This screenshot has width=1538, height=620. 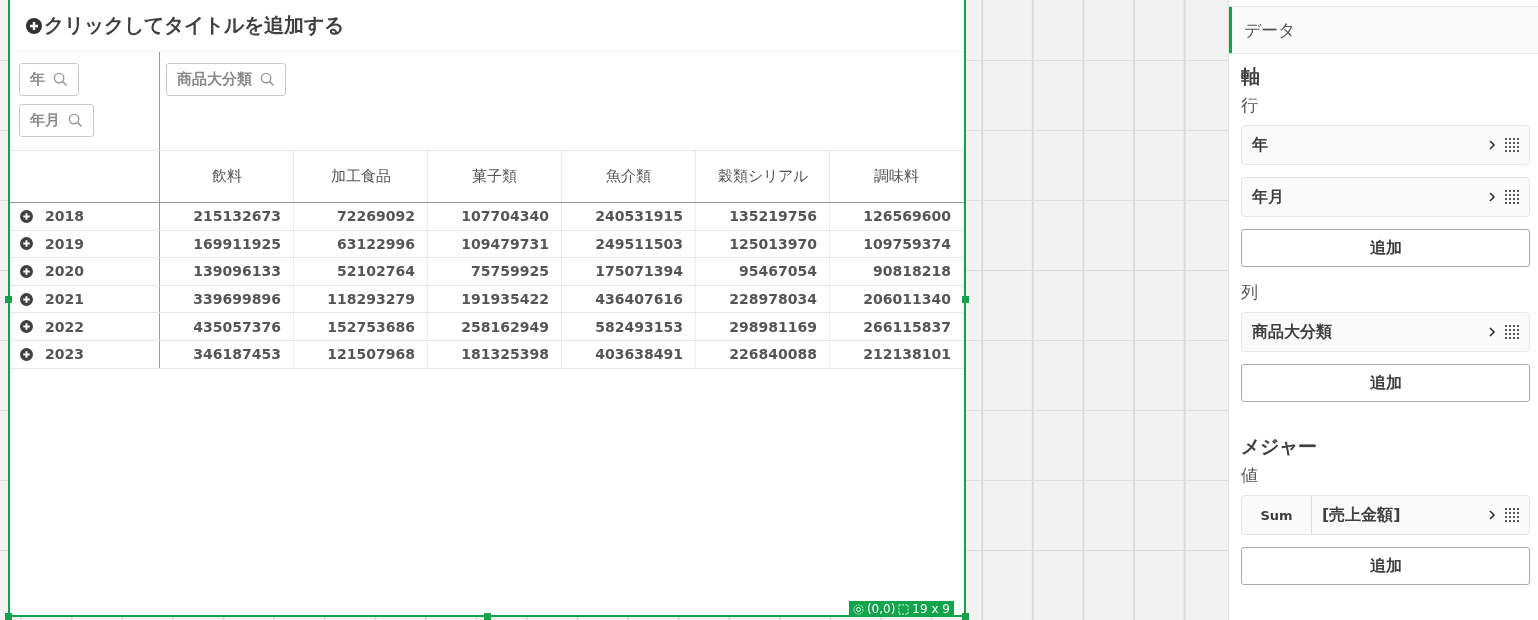 I want to click on table-cell: 90818218, so click(x=897, y=271).